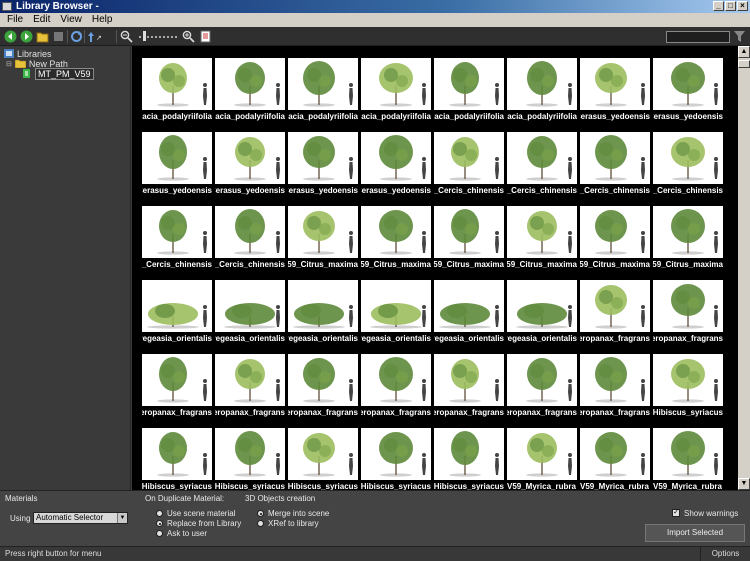  Describe the element at coordinates (7, 6) in the screenshot. I see `app-icon` at that location.